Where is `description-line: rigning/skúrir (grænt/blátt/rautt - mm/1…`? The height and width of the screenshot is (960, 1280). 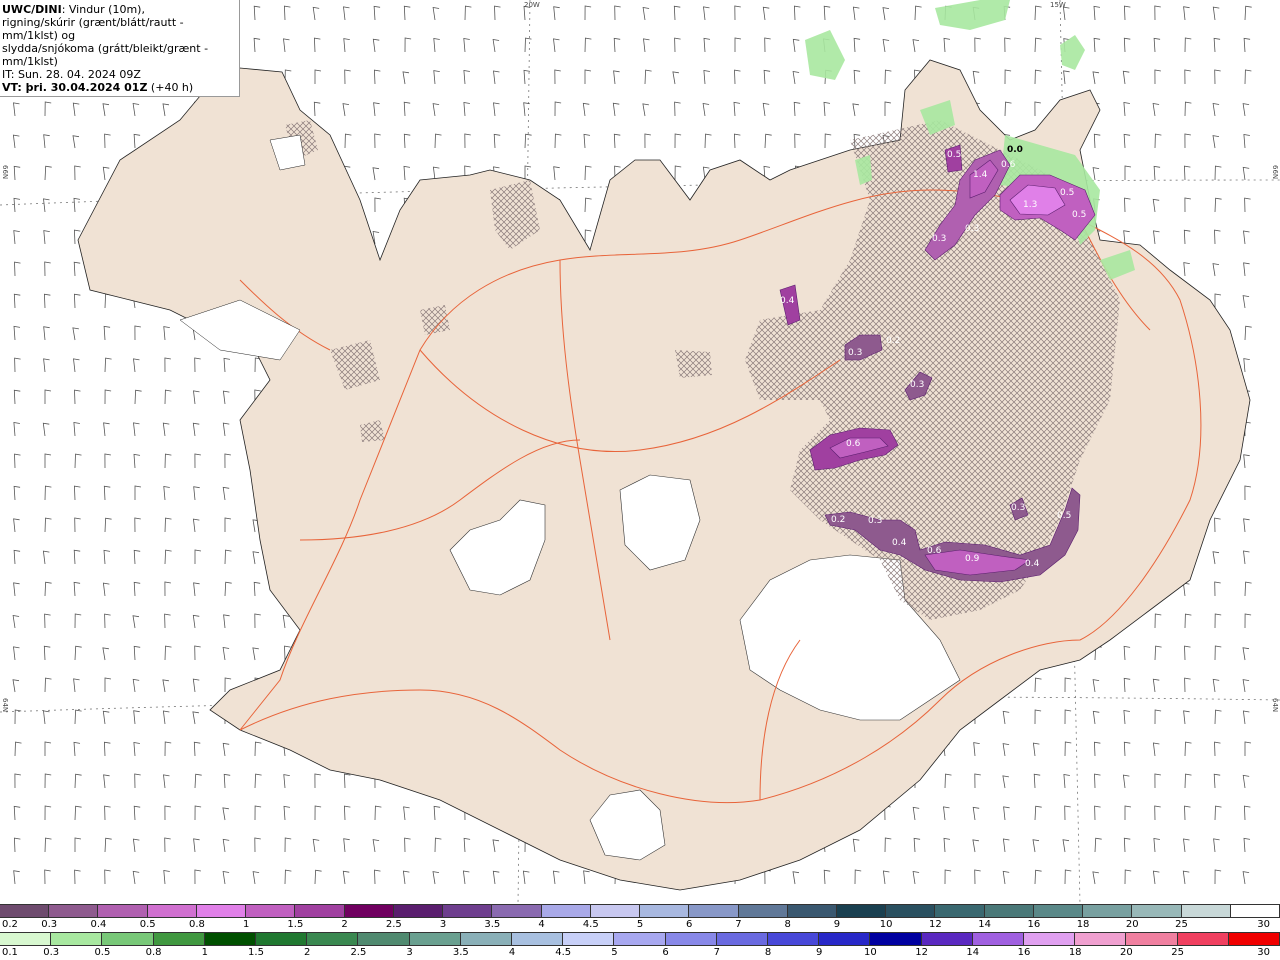 description-line: rigning/skúrir (grænt/blátt/rautt - mm/1… is located at coordinates (93, 29).